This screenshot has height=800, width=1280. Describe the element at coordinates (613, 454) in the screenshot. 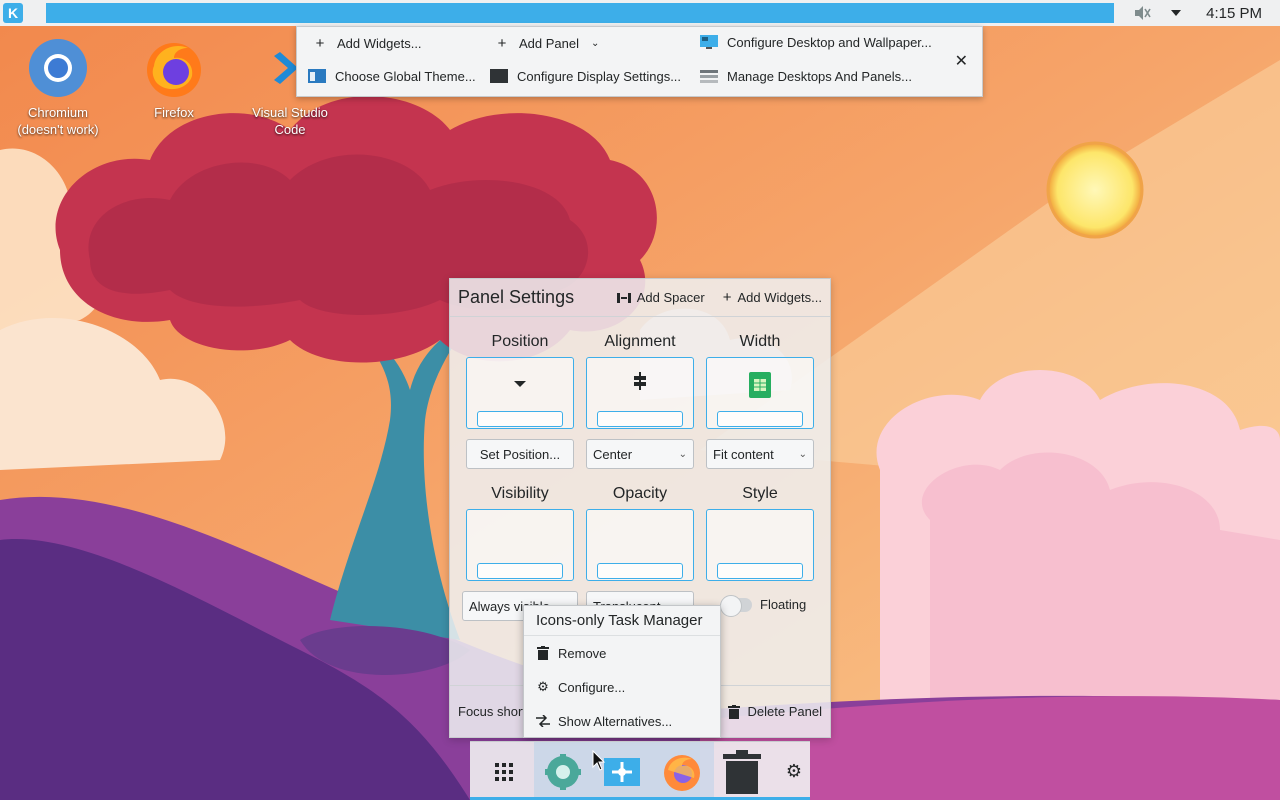

I see `alignment-value: Center` at that location.